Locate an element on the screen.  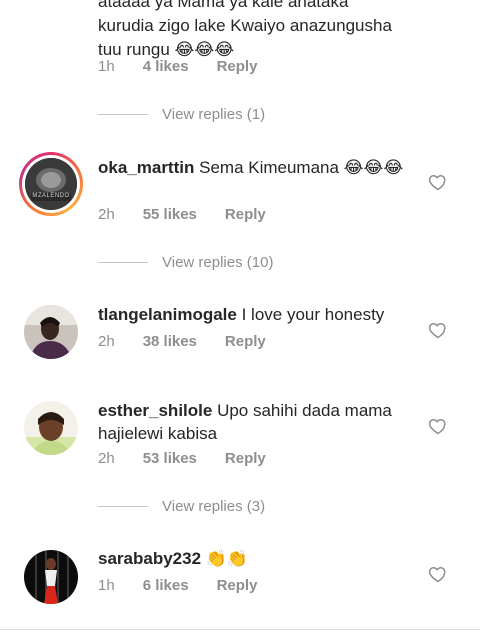
comment-meta: 2h 55 likes Reply is located at coordinates (196, 214).